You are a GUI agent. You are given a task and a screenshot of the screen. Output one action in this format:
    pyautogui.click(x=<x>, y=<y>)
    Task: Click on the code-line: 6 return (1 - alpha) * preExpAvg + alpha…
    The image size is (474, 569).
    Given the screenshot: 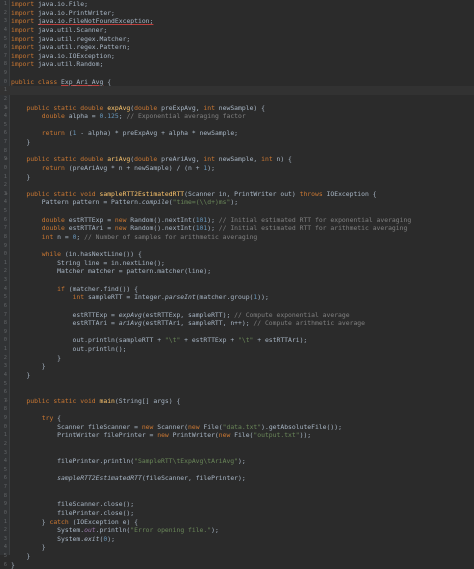 What is the action you would take?
    pyautogui.click(x=237, y=133)
    